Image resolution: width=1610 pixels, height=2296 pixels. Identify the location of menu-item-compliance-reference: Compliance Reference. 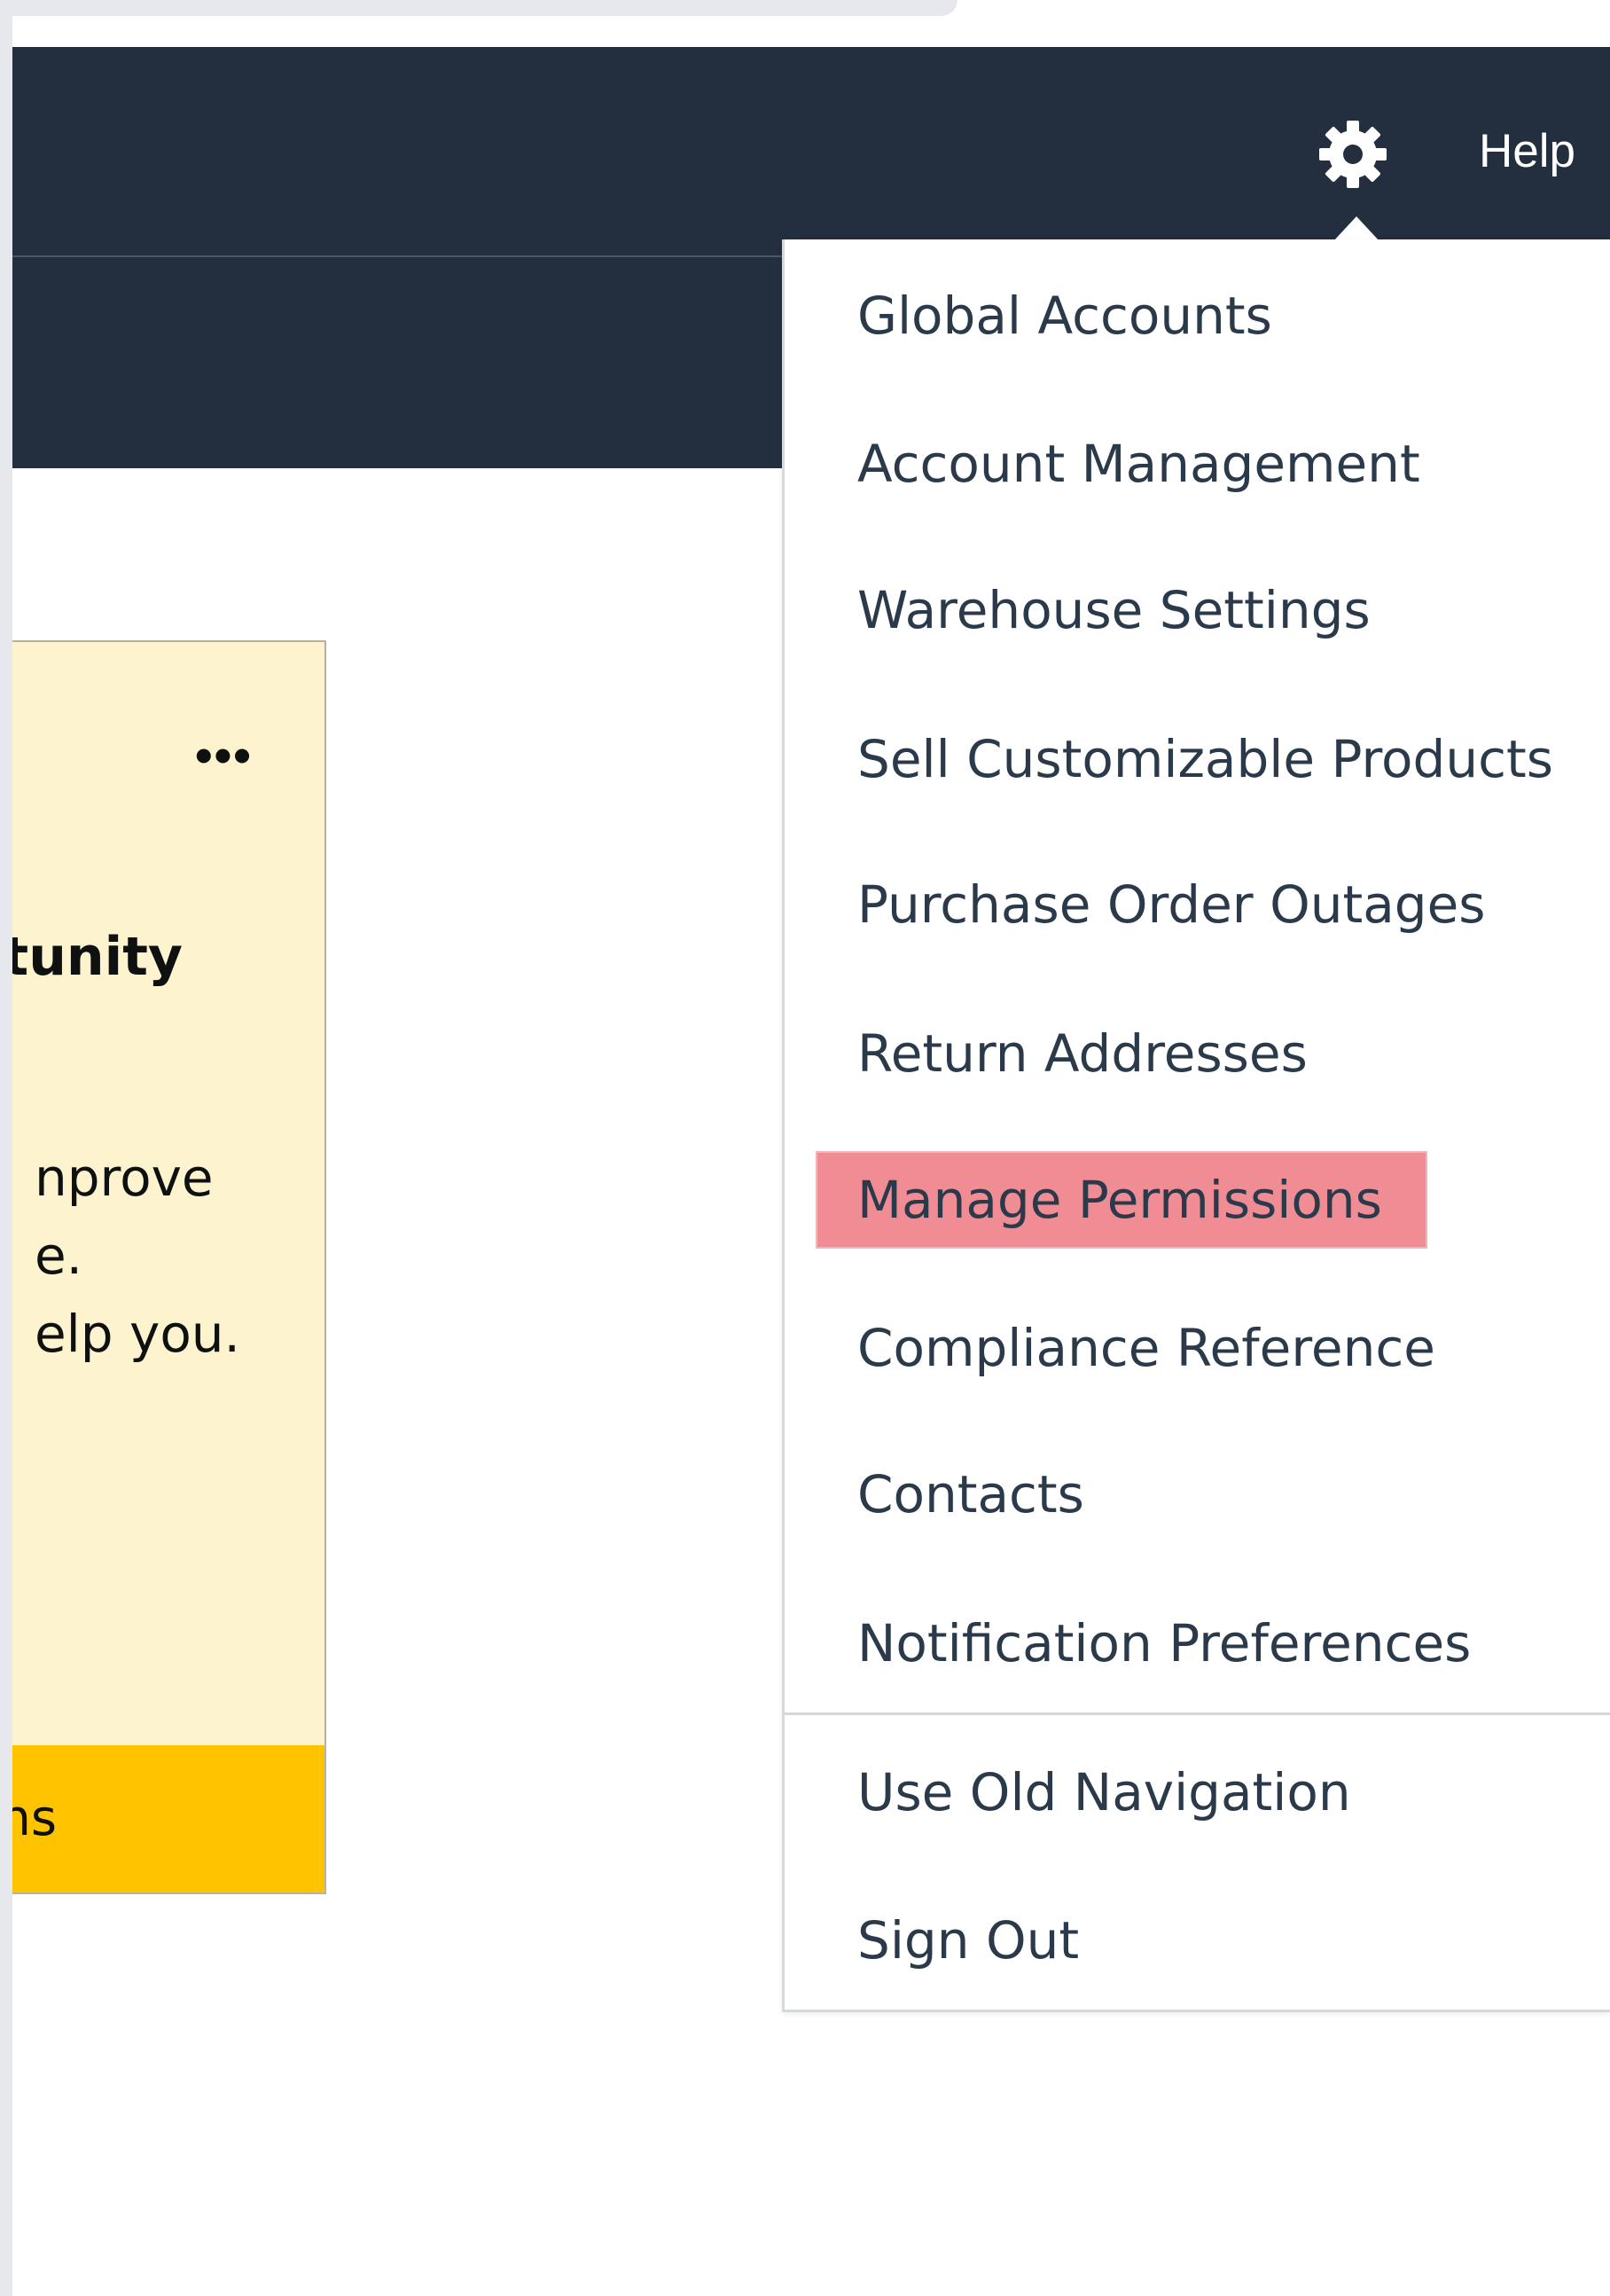
(1146, 1348).